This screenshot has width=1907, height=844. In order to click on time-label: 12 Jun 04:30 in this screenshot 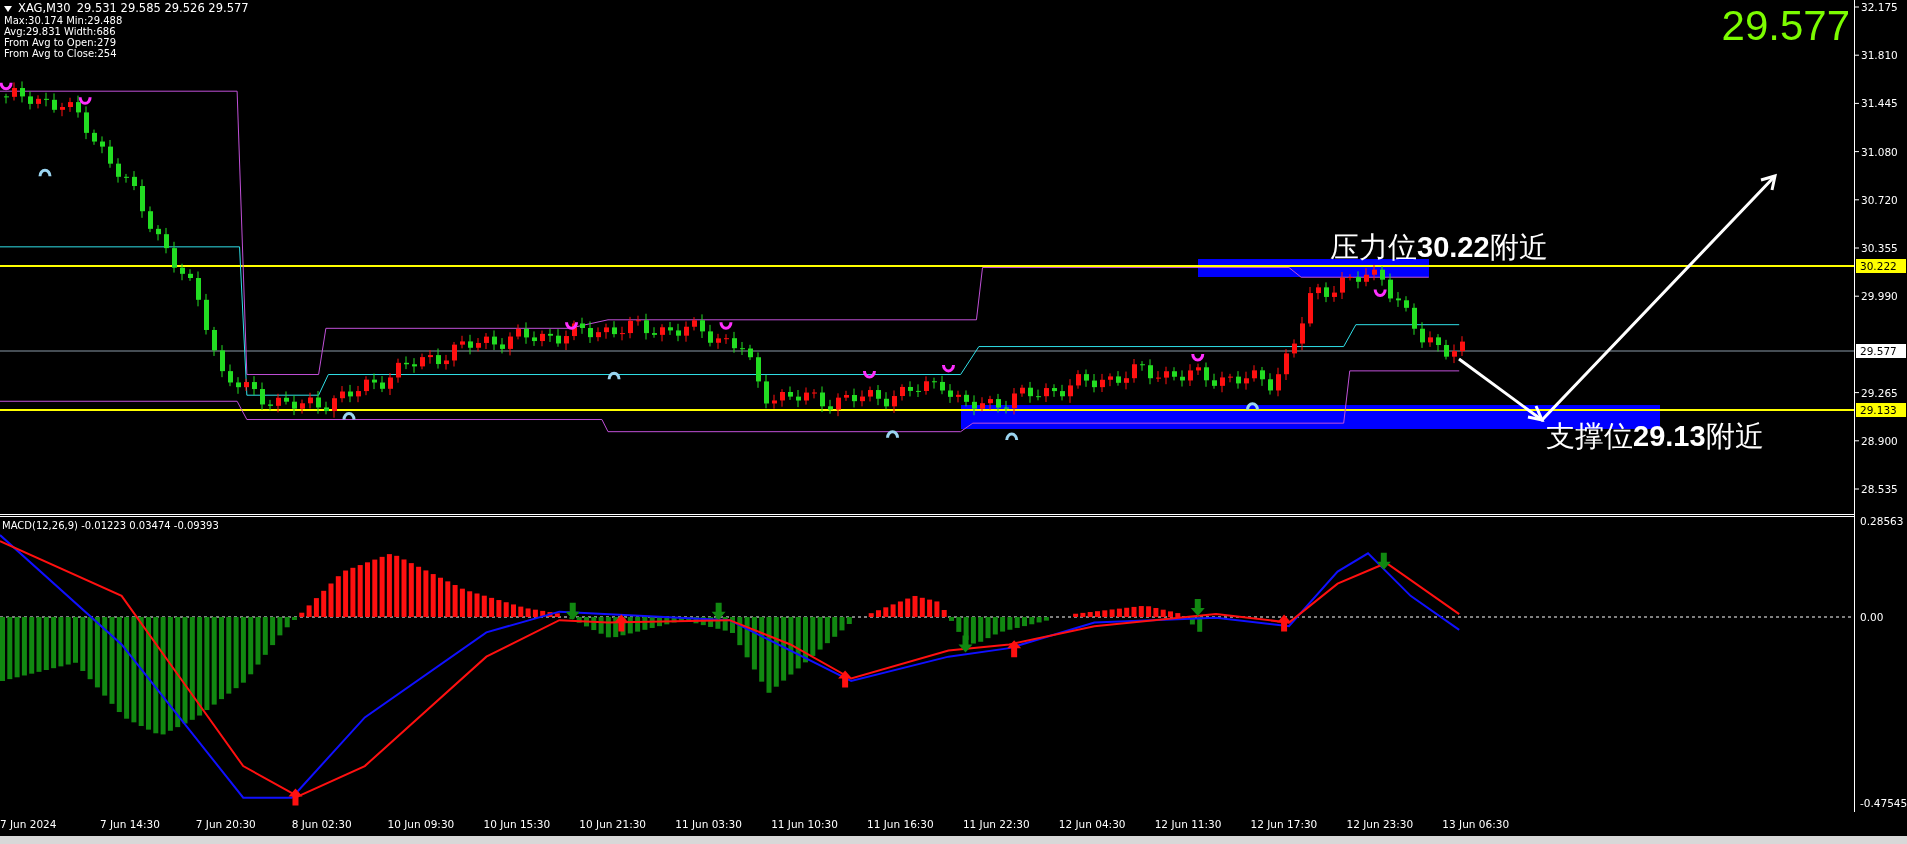, I will do `click(1092, 824)`.